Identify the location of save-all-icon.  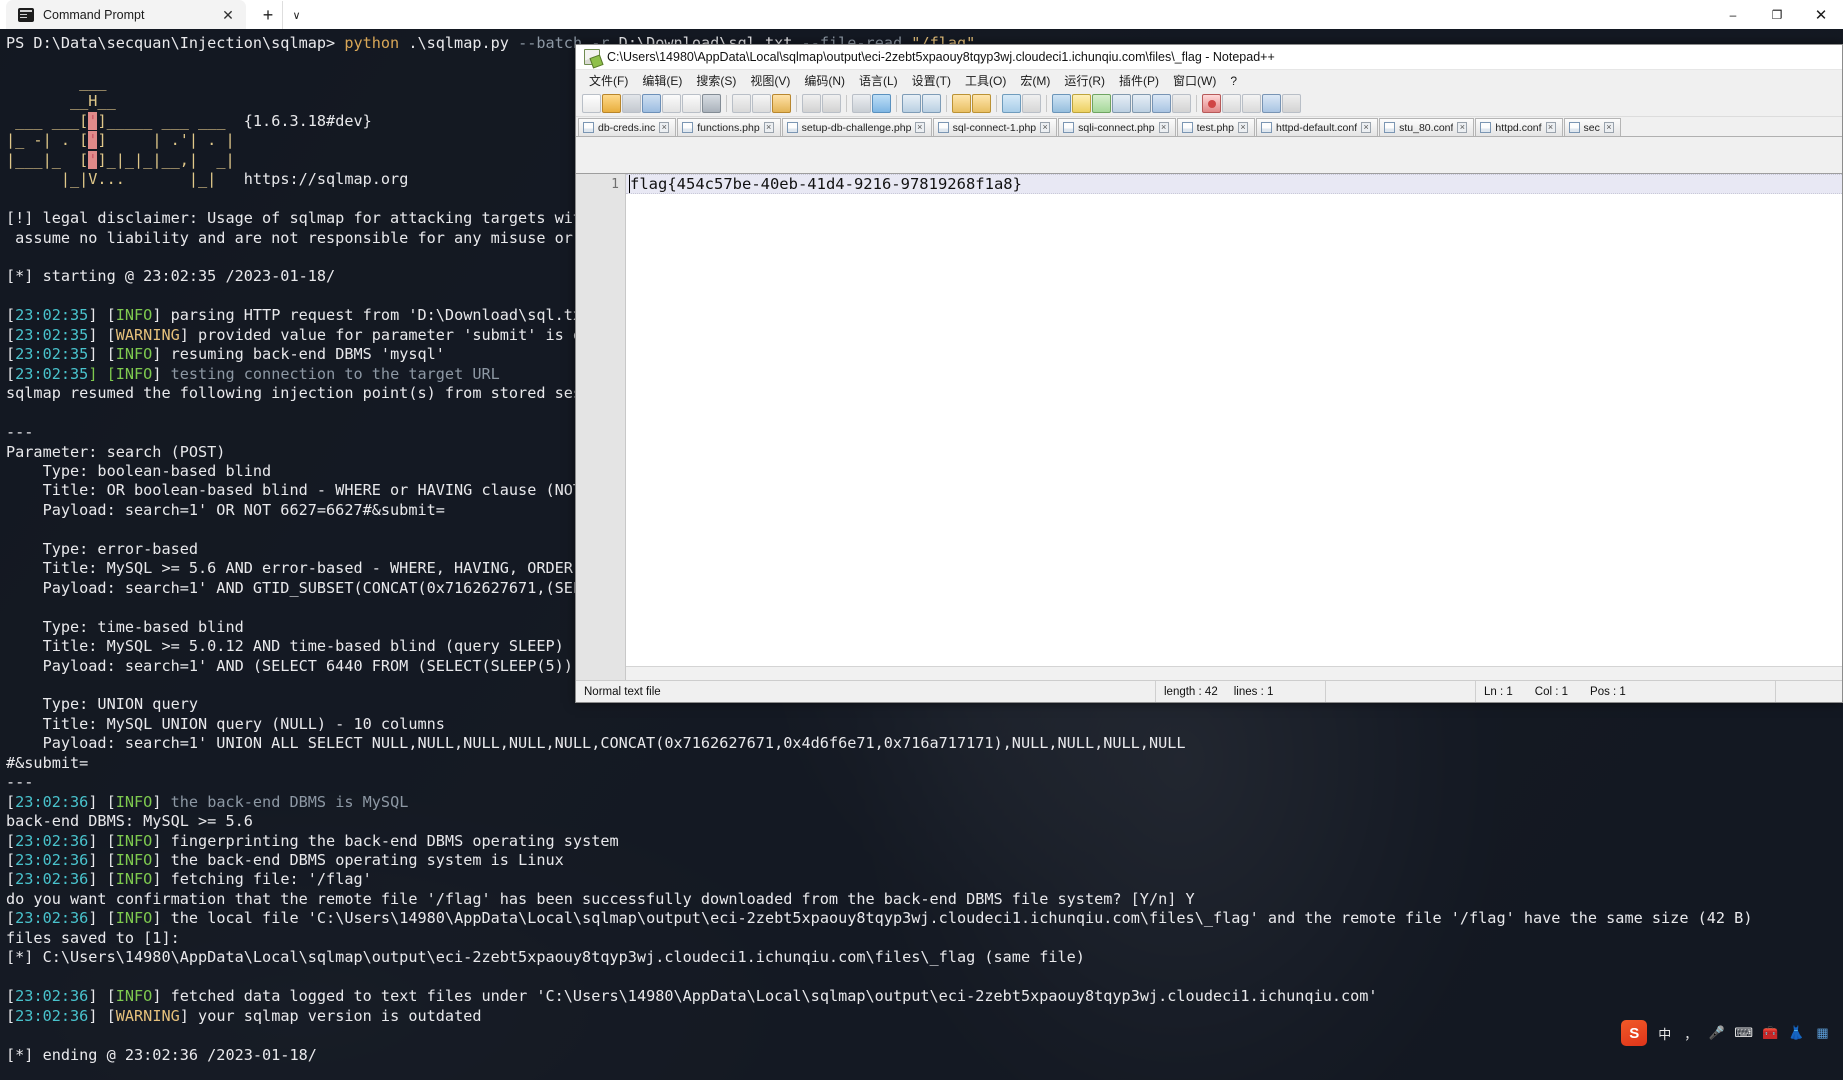
(651, 103).